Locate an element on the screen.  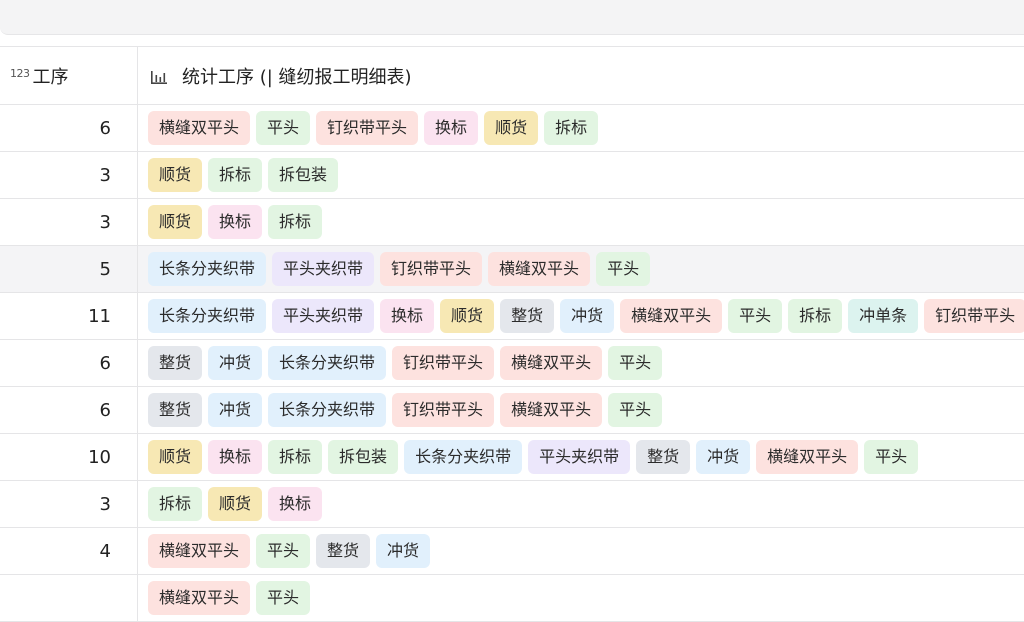
process-count-cell: 4 is located at coordinates (69, 551).